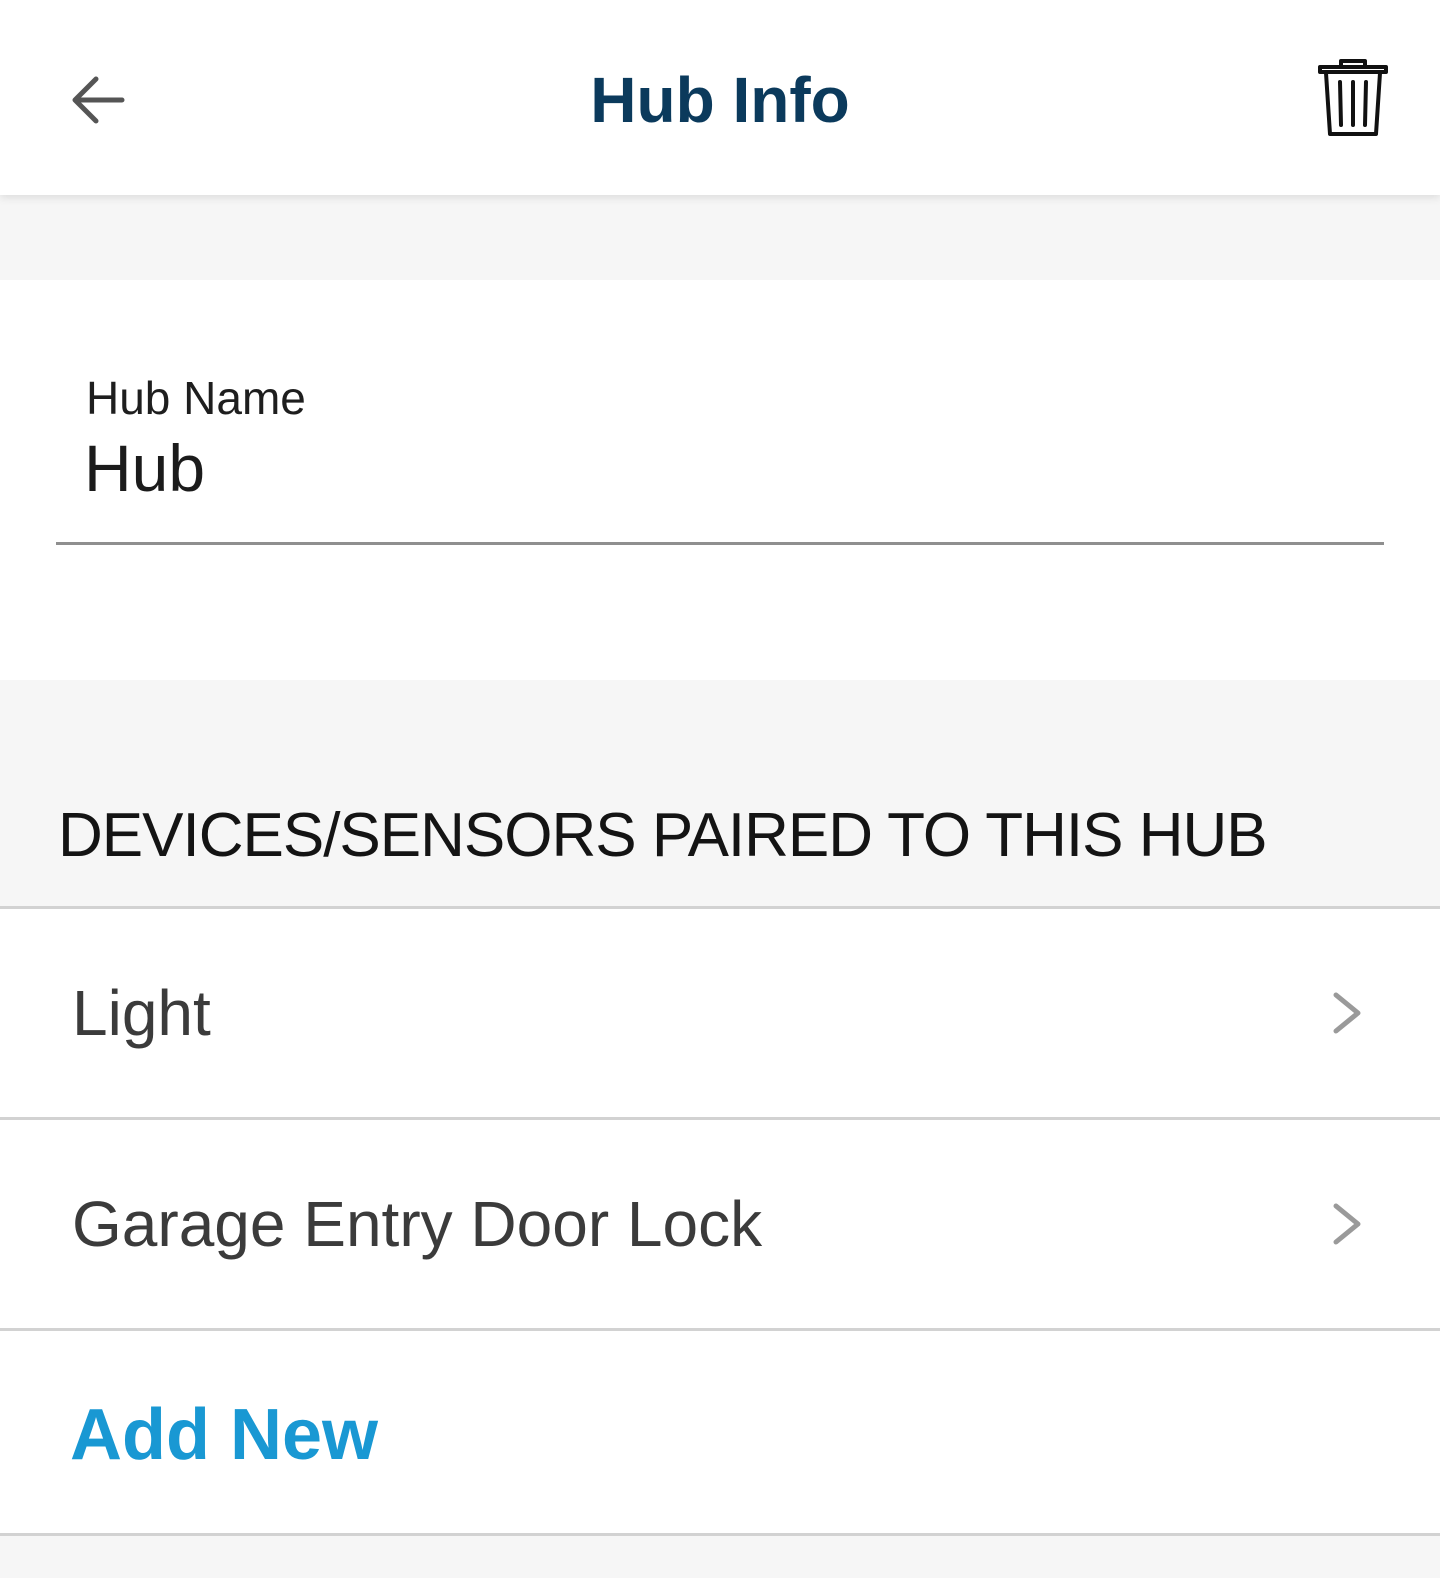 The image size is (1440, 1578). What do you see at coordinates (144, 468) in the screenshot?
I see `hub-name-input: Hub` at bounding box center [144, 468].